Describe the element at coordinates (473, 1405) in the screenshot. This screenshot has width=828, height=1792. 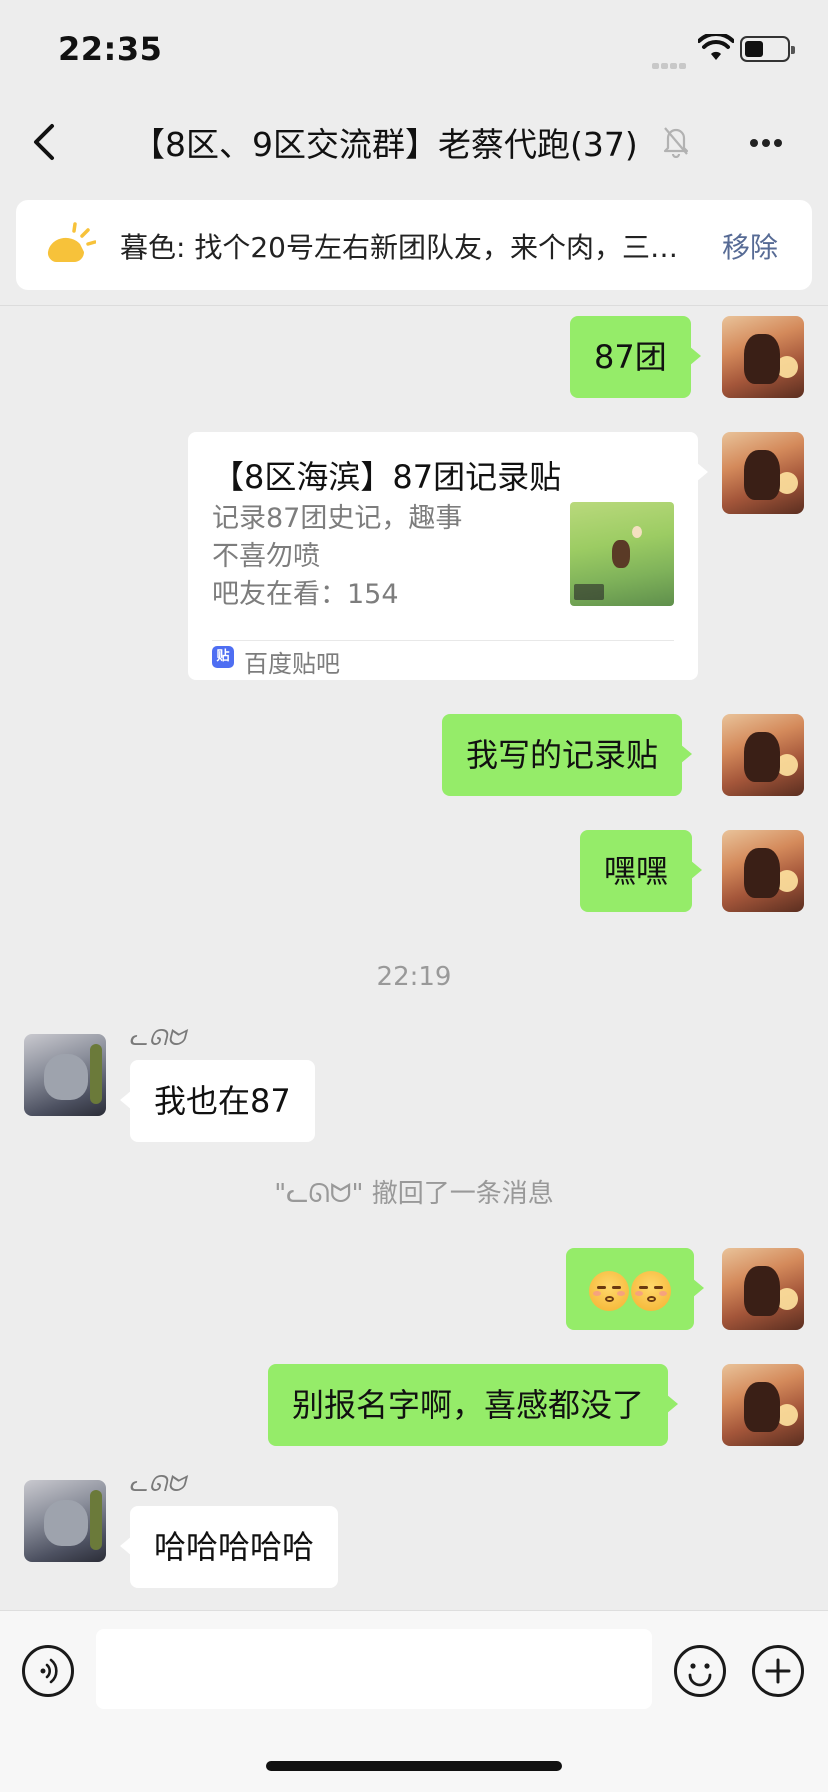
I see `message-bubble: 别报名字啊，喜感都没了` at that location.